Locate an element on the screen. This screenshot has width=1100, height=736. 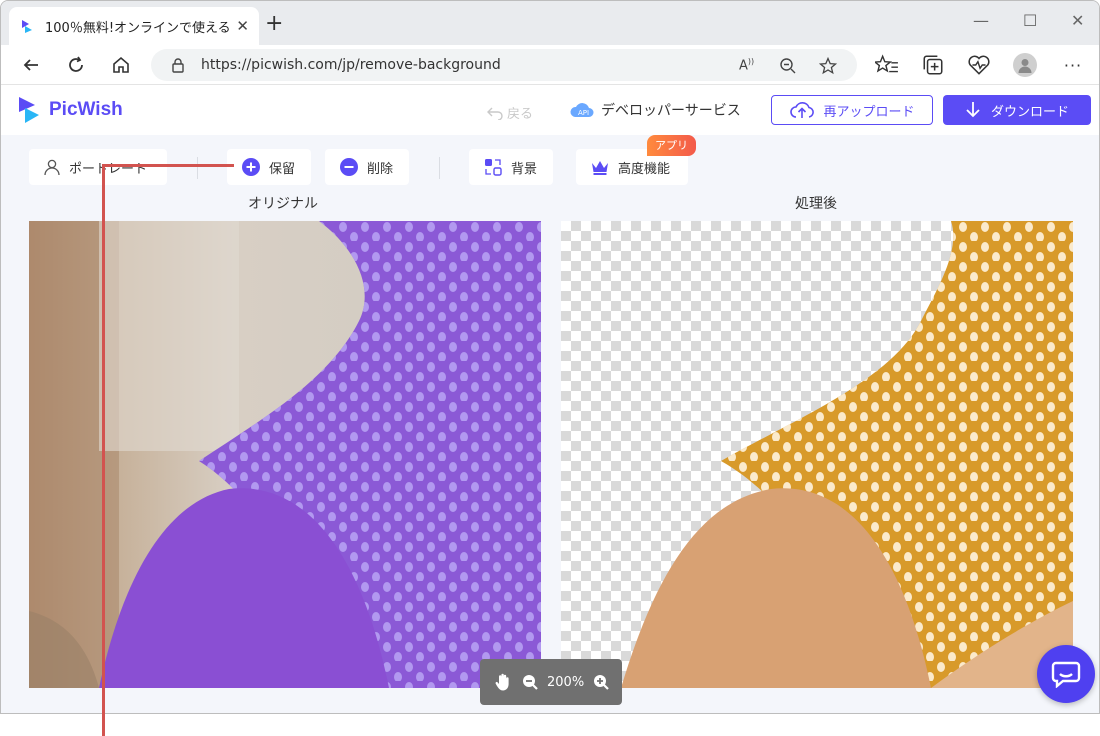
back-icon is located at coordinates (31, 65).